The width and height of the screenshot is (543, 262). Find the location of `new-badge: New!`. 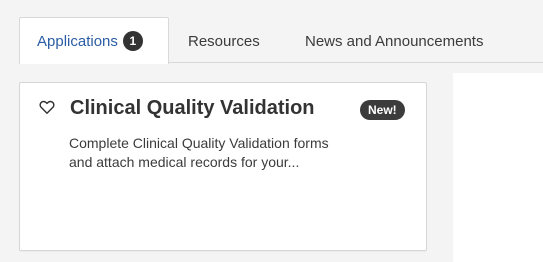

new-badge: New! is located at coordinates (382, 110).